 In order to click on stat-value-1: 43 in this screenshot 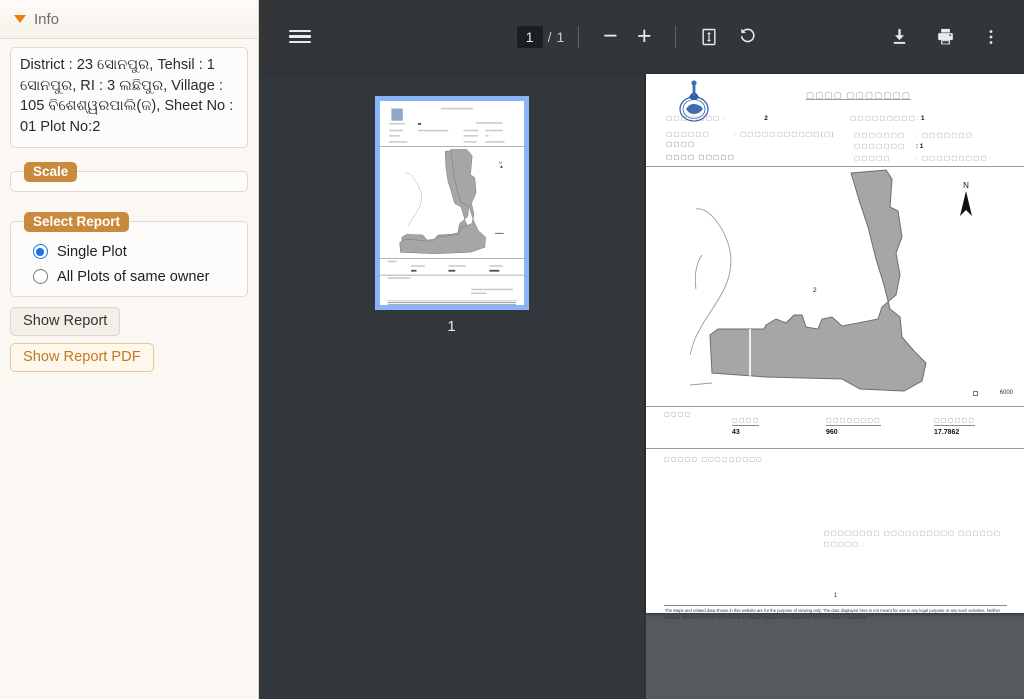, I will do `click(736, 432)`.